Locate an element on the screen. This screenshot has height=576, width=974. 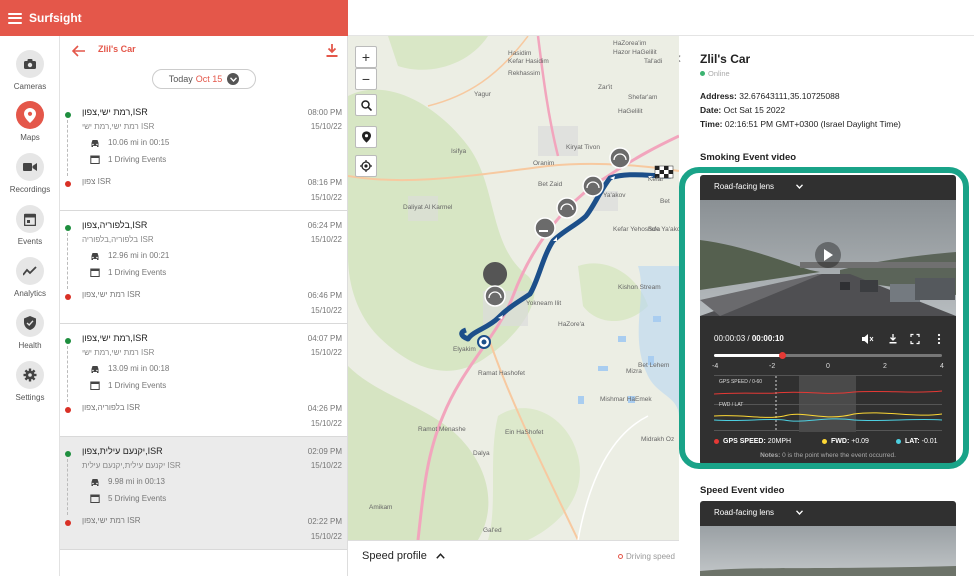
seek-bar is located at coordinates (828, 355).